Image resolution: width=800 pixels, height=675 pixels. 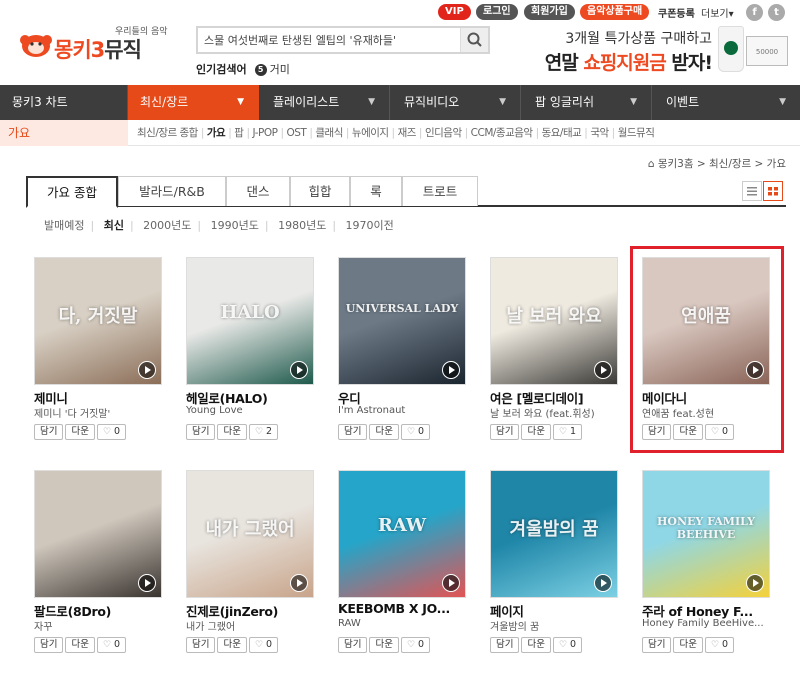 What do you see at coordinates (302, 225) in the screenshot?
I see `filter-1980s: 1980년도` at bounding box center [302, 225].